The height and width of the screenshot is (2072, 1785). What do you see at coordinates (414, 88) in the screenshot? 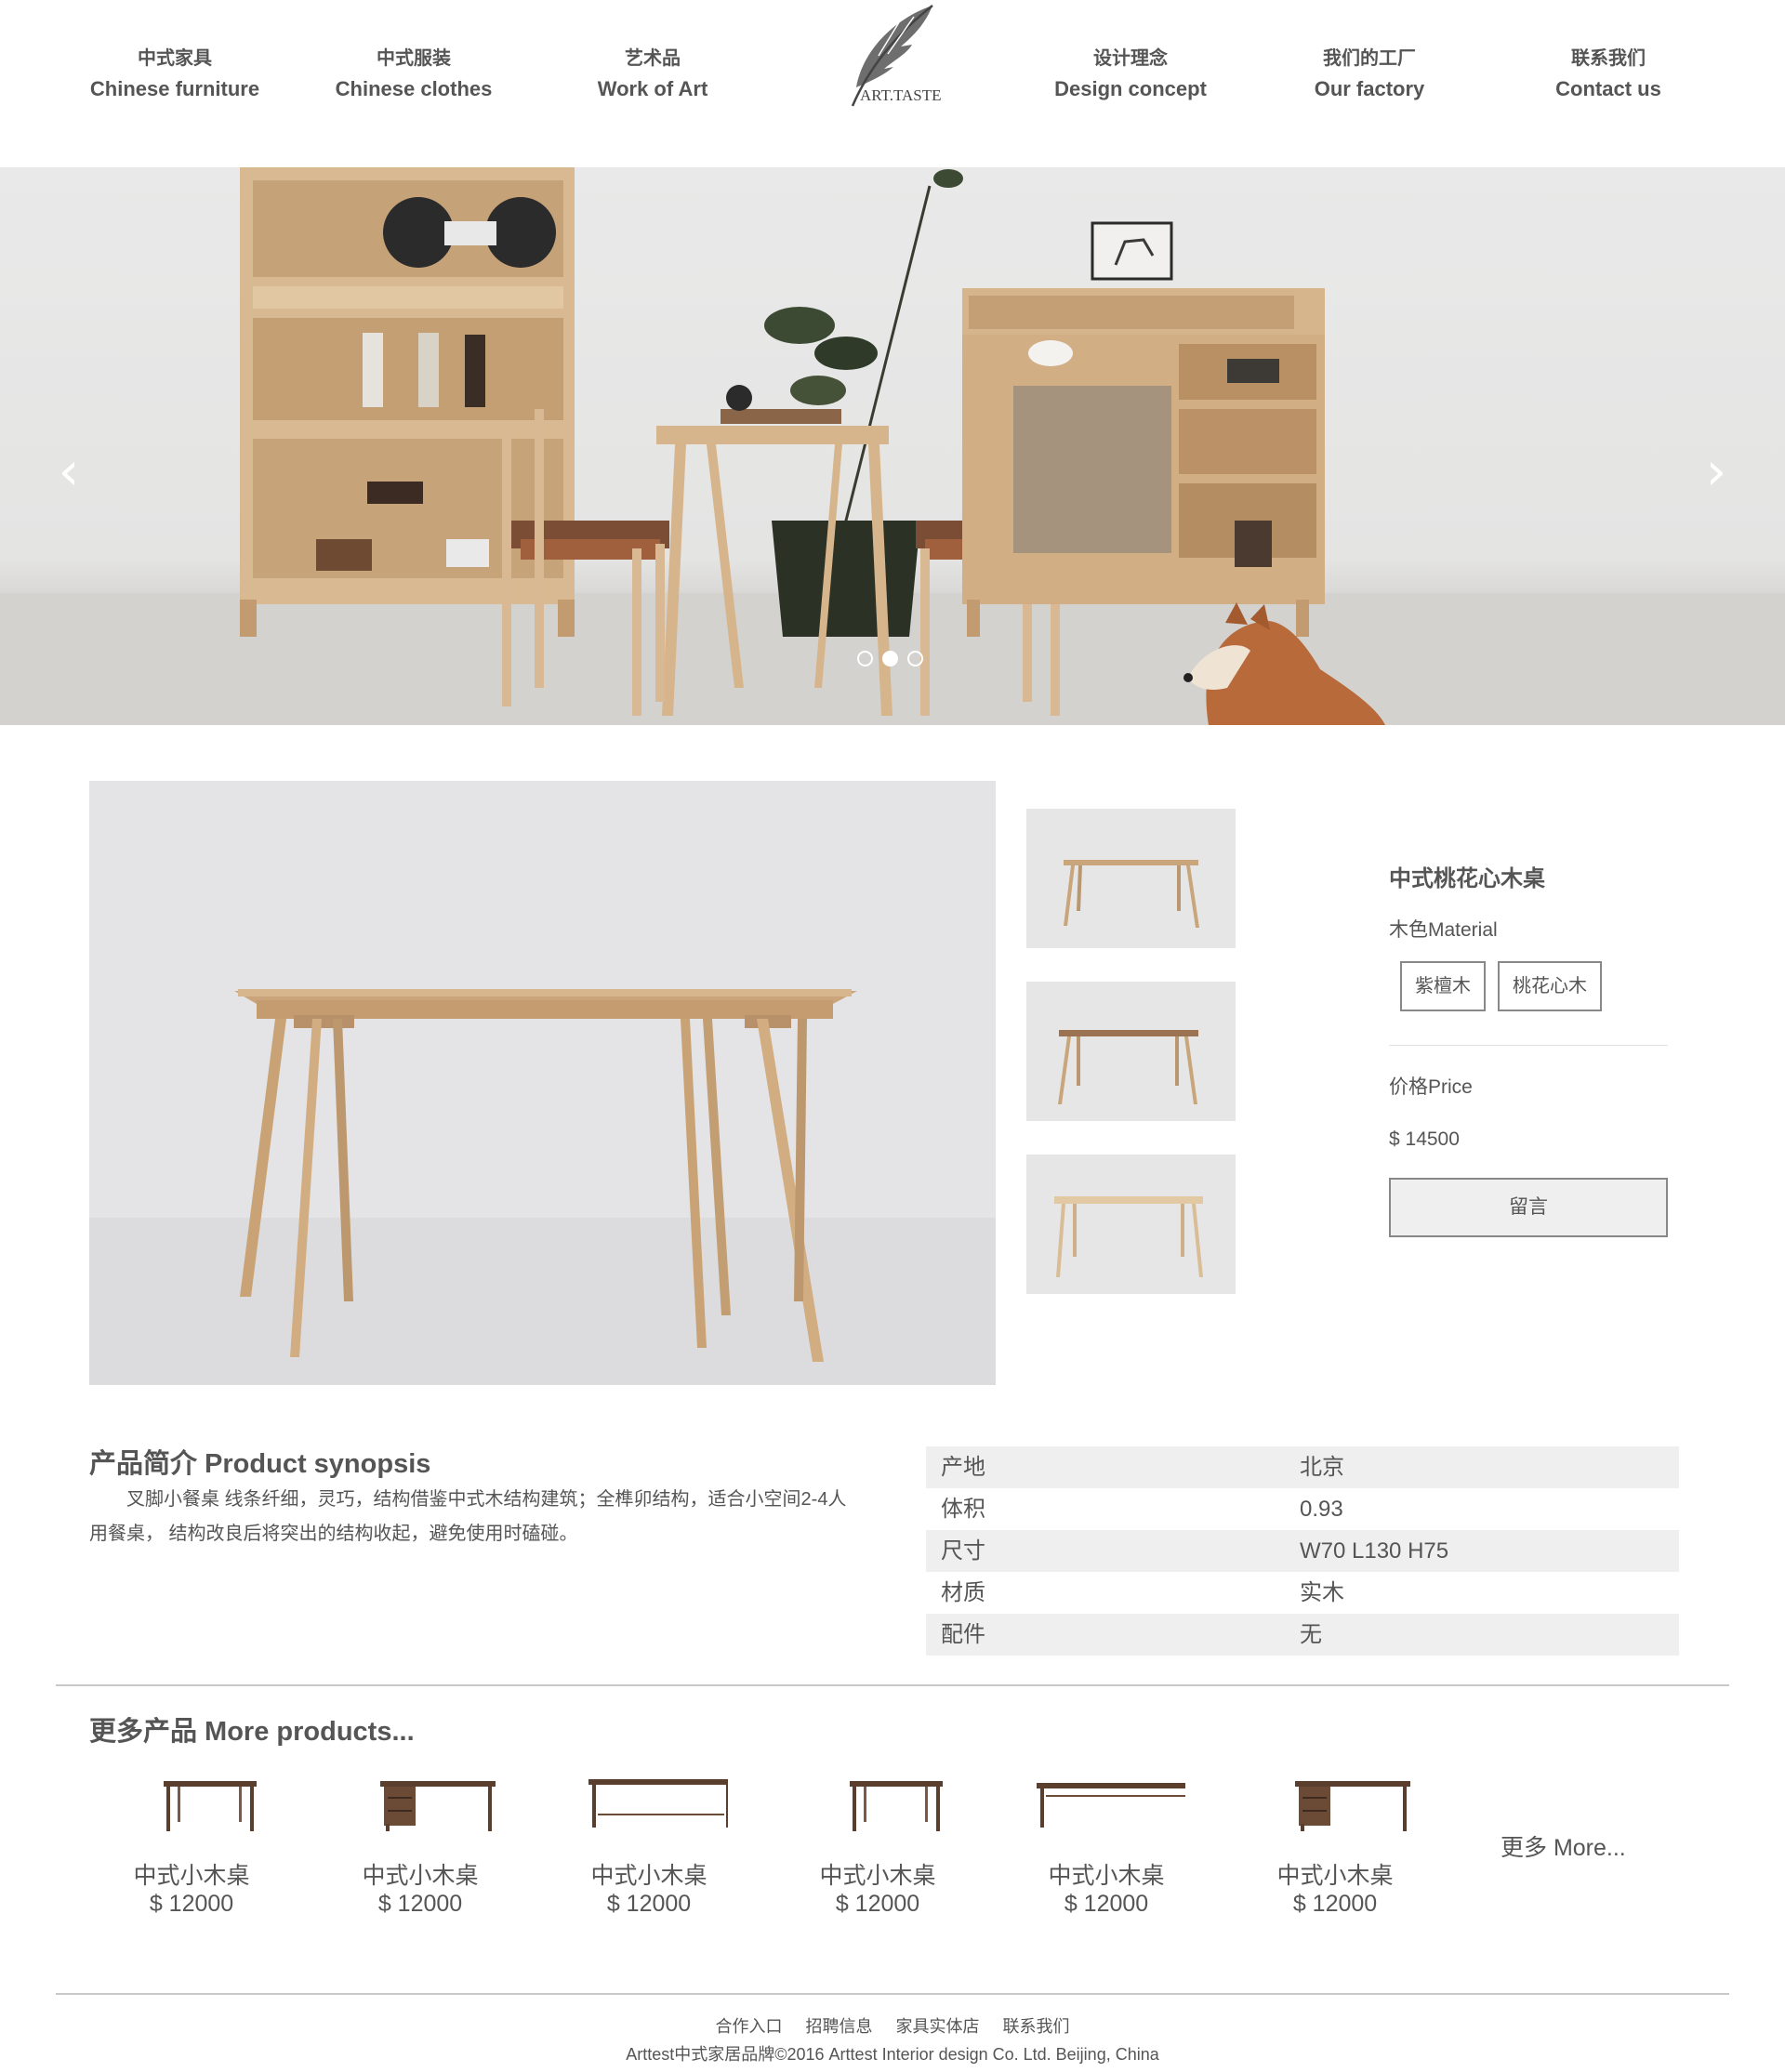
I see `nav-item-en: Chinese clothes` at bounding box center [414, 88].